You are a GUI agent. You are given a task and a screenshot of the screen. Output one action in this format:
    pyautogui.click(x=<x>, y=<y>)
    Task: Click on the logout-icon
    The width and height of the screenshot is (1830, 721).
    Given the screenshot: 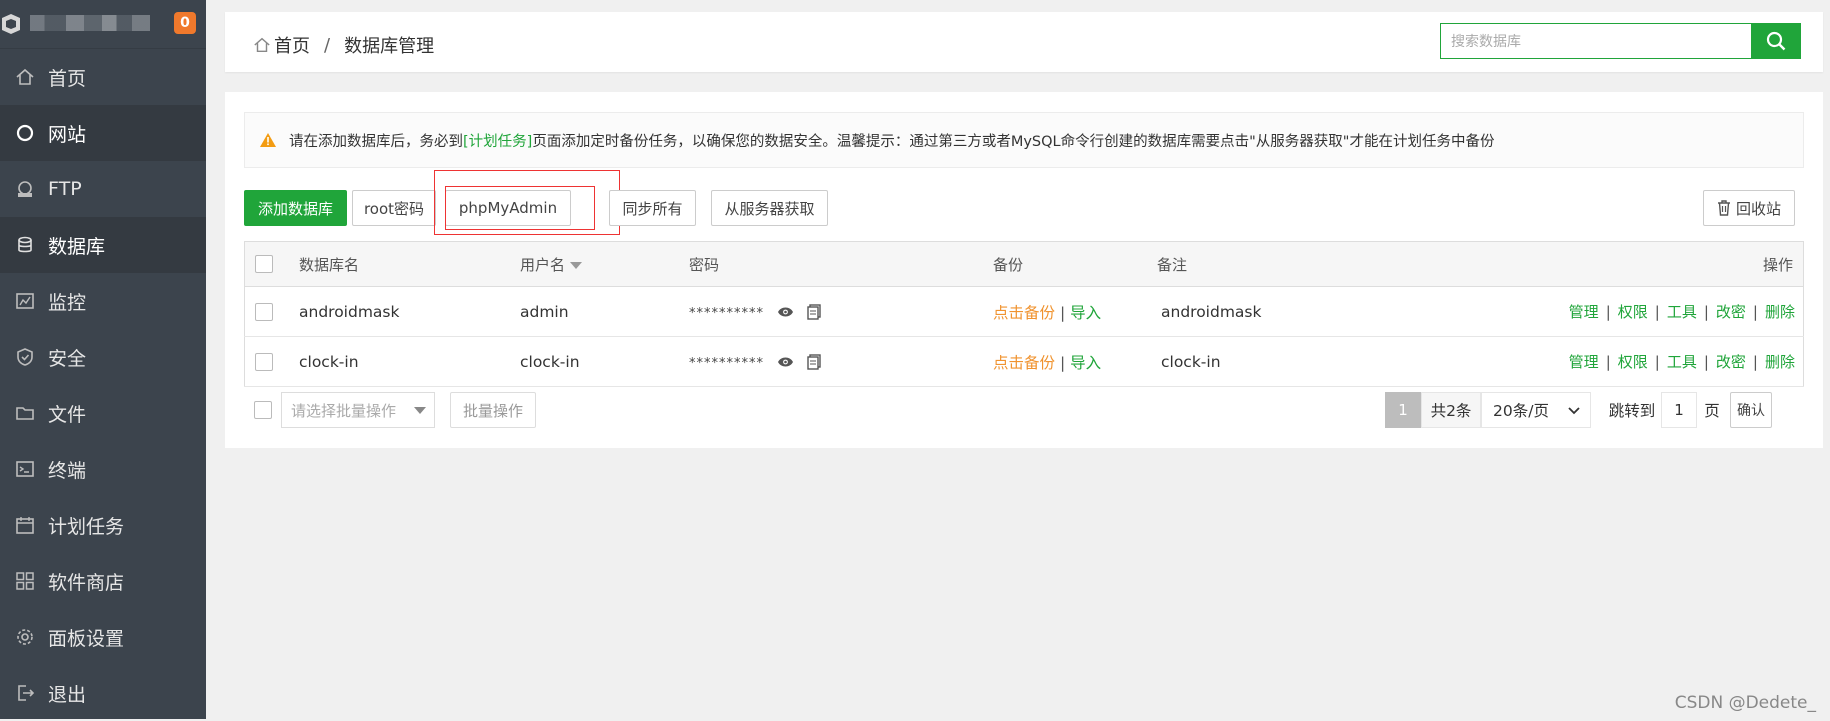 What is the action you would take?
    pyautogui.click(x=25, y=693)
    